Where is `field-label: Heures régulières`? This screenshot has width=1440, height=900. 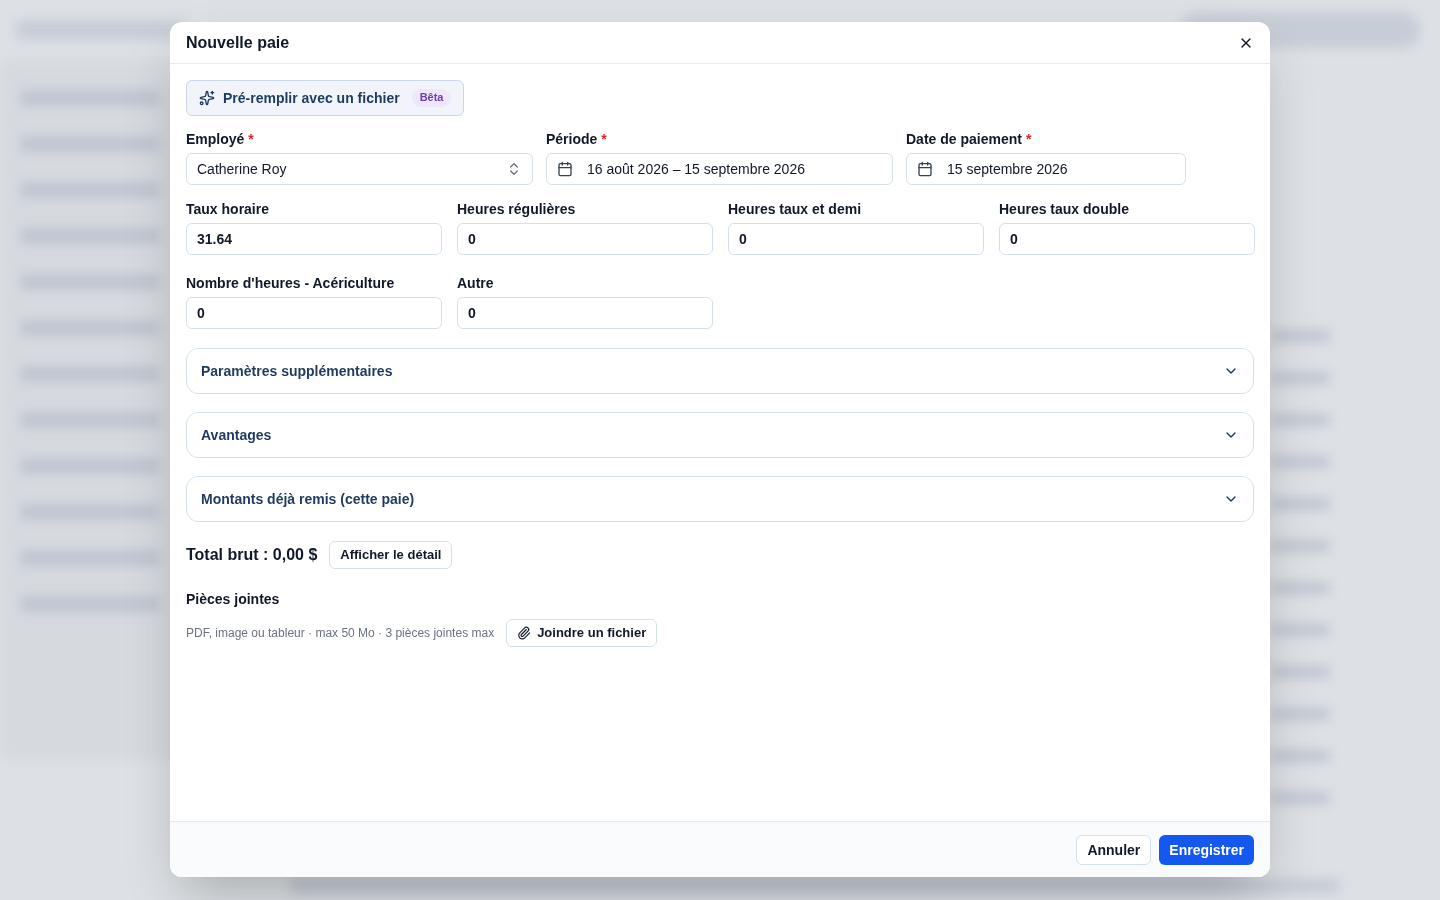 field-label: Heures régulières is located at coordinates (516, 209).